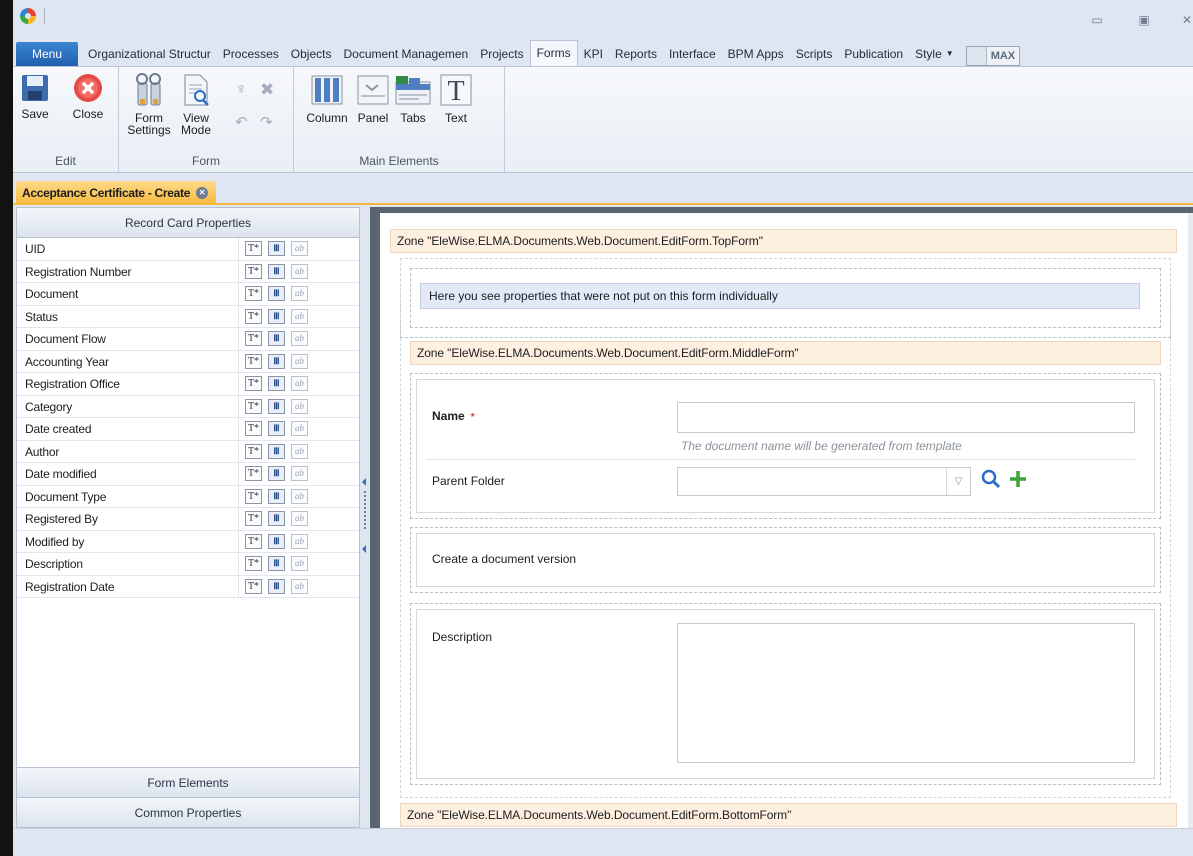 The width and height of the screenshot is (1193, 856). I want to click on view-mode-button: View Mode, so click(196, 104).